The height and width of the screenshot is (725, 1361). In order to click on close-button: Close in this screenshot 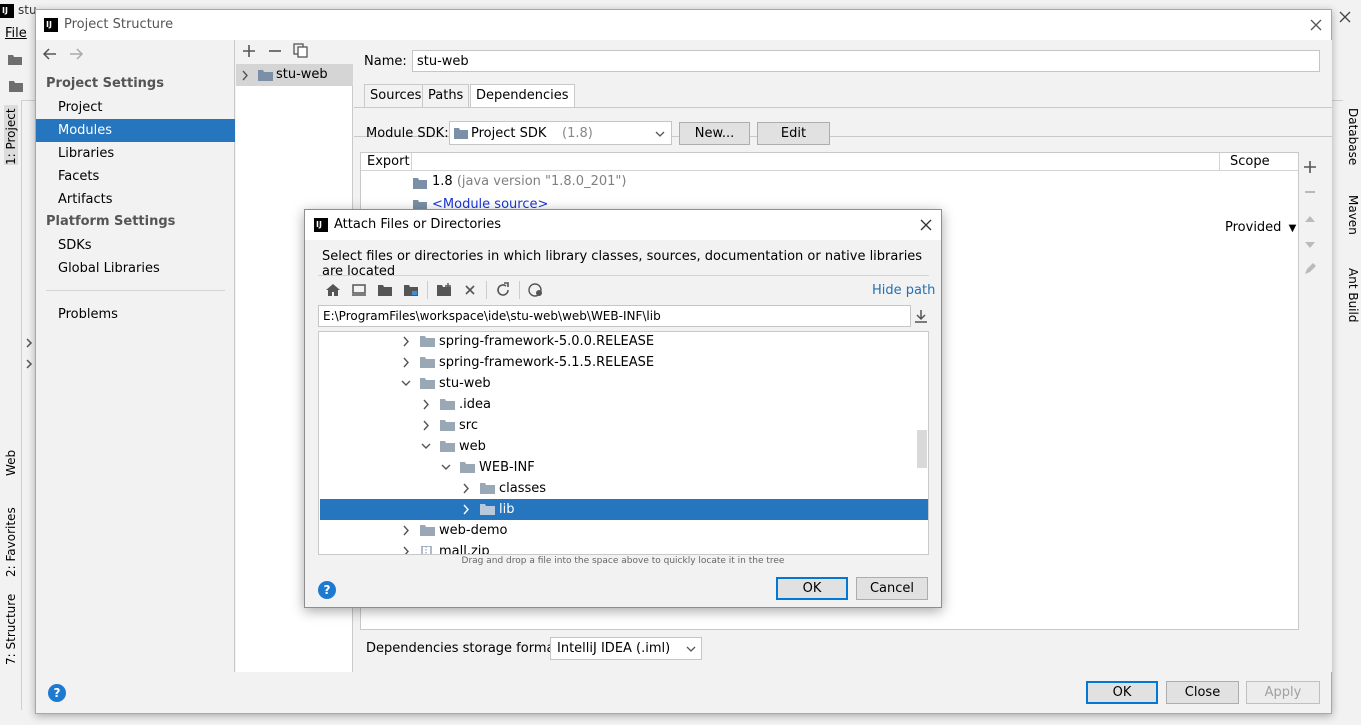, I will do `click(1202, 692)`.